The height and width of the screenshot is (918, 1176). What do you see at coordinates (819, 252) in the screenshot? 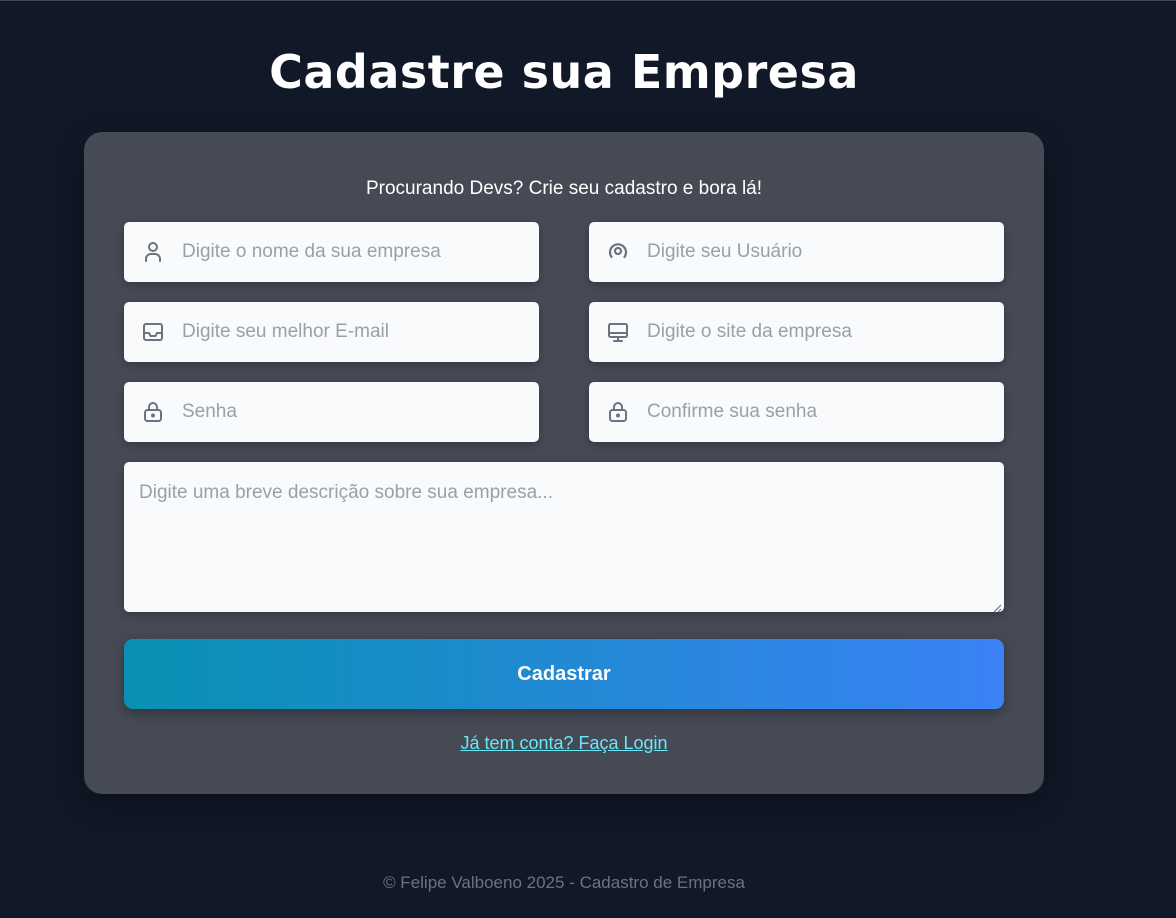
I see `username-input` at bounding box center [819, 252].